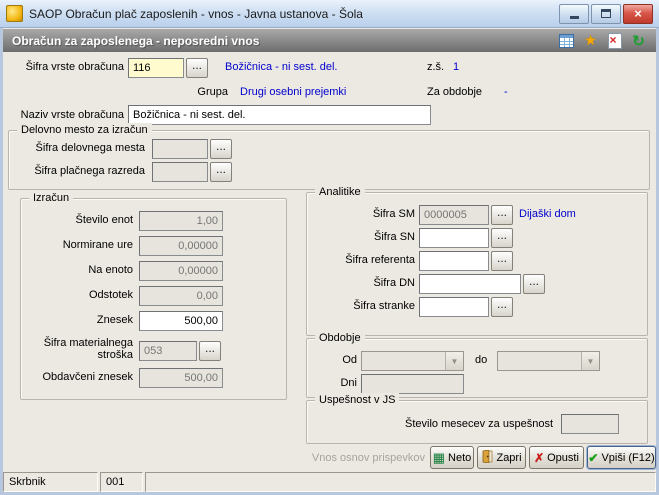 This screenshot has width=659, height=495. Describe the element at coordinates (487, 457) in the screenshot. I see `door-icon` at that location.